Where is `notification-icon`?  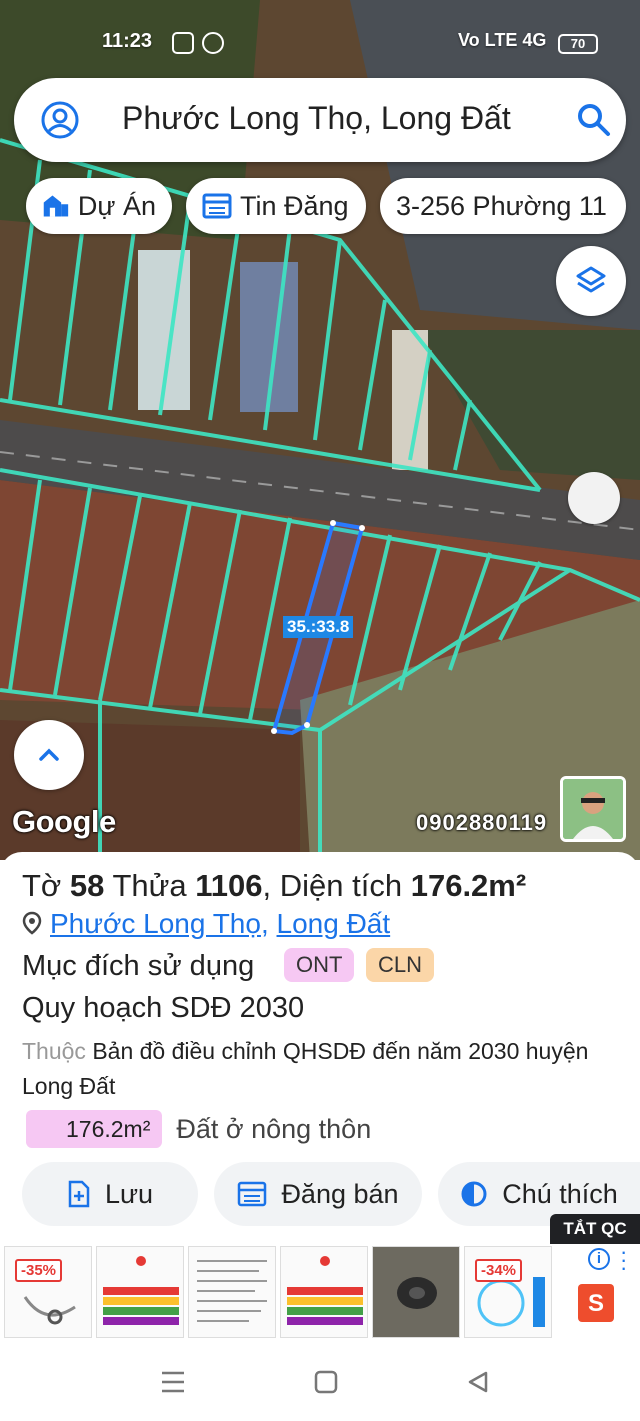 notification-icon is located at coordinates (183, 43).